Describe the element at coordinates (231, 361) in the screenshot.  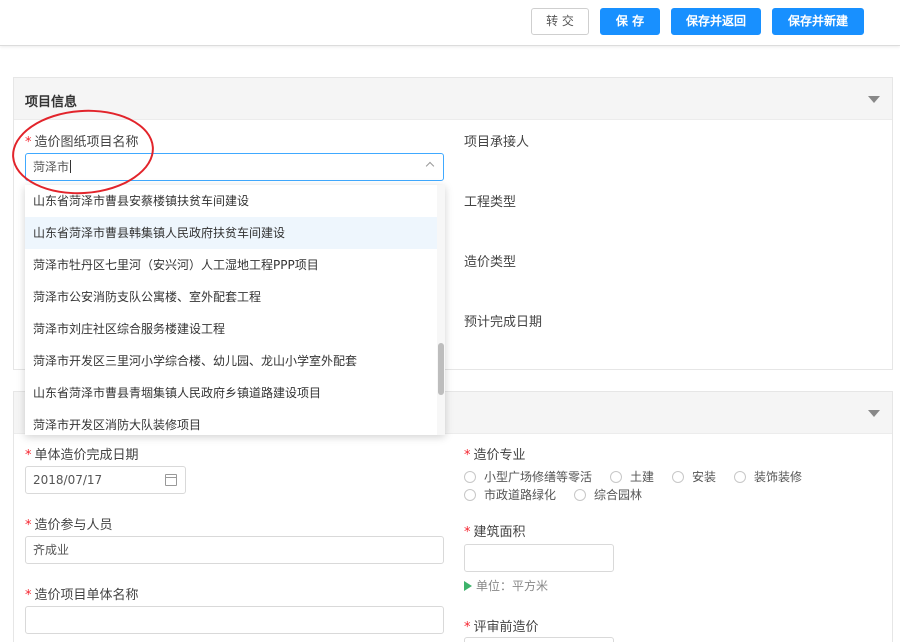
I see `list-item: 菏泽市开发区三里河小学综合楼、幼儿园、龙山小学室外配套` at that location.